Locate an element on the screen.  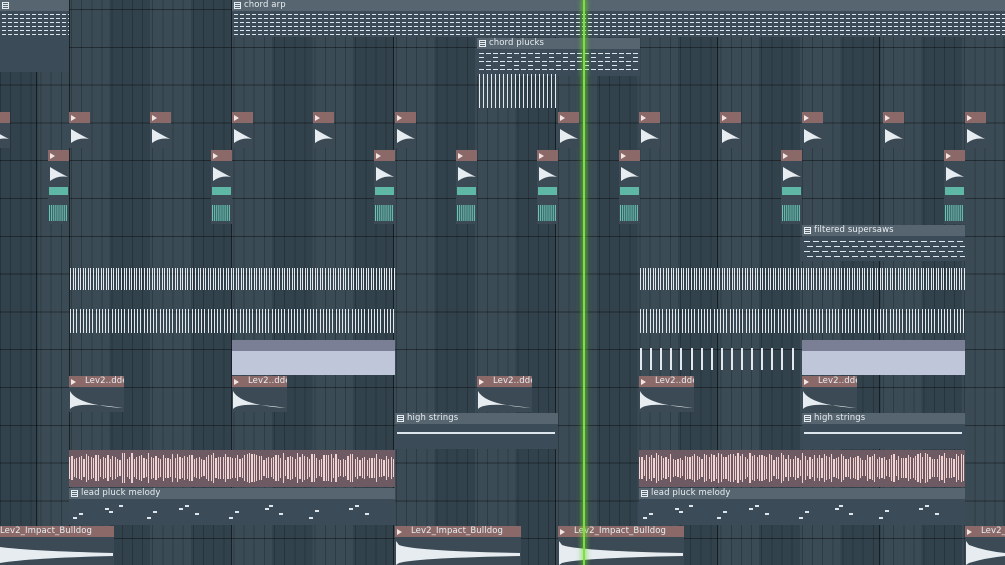
audio-clip-impact-bulldog-partial: Lev2_ is located at coordinates (985, 545).